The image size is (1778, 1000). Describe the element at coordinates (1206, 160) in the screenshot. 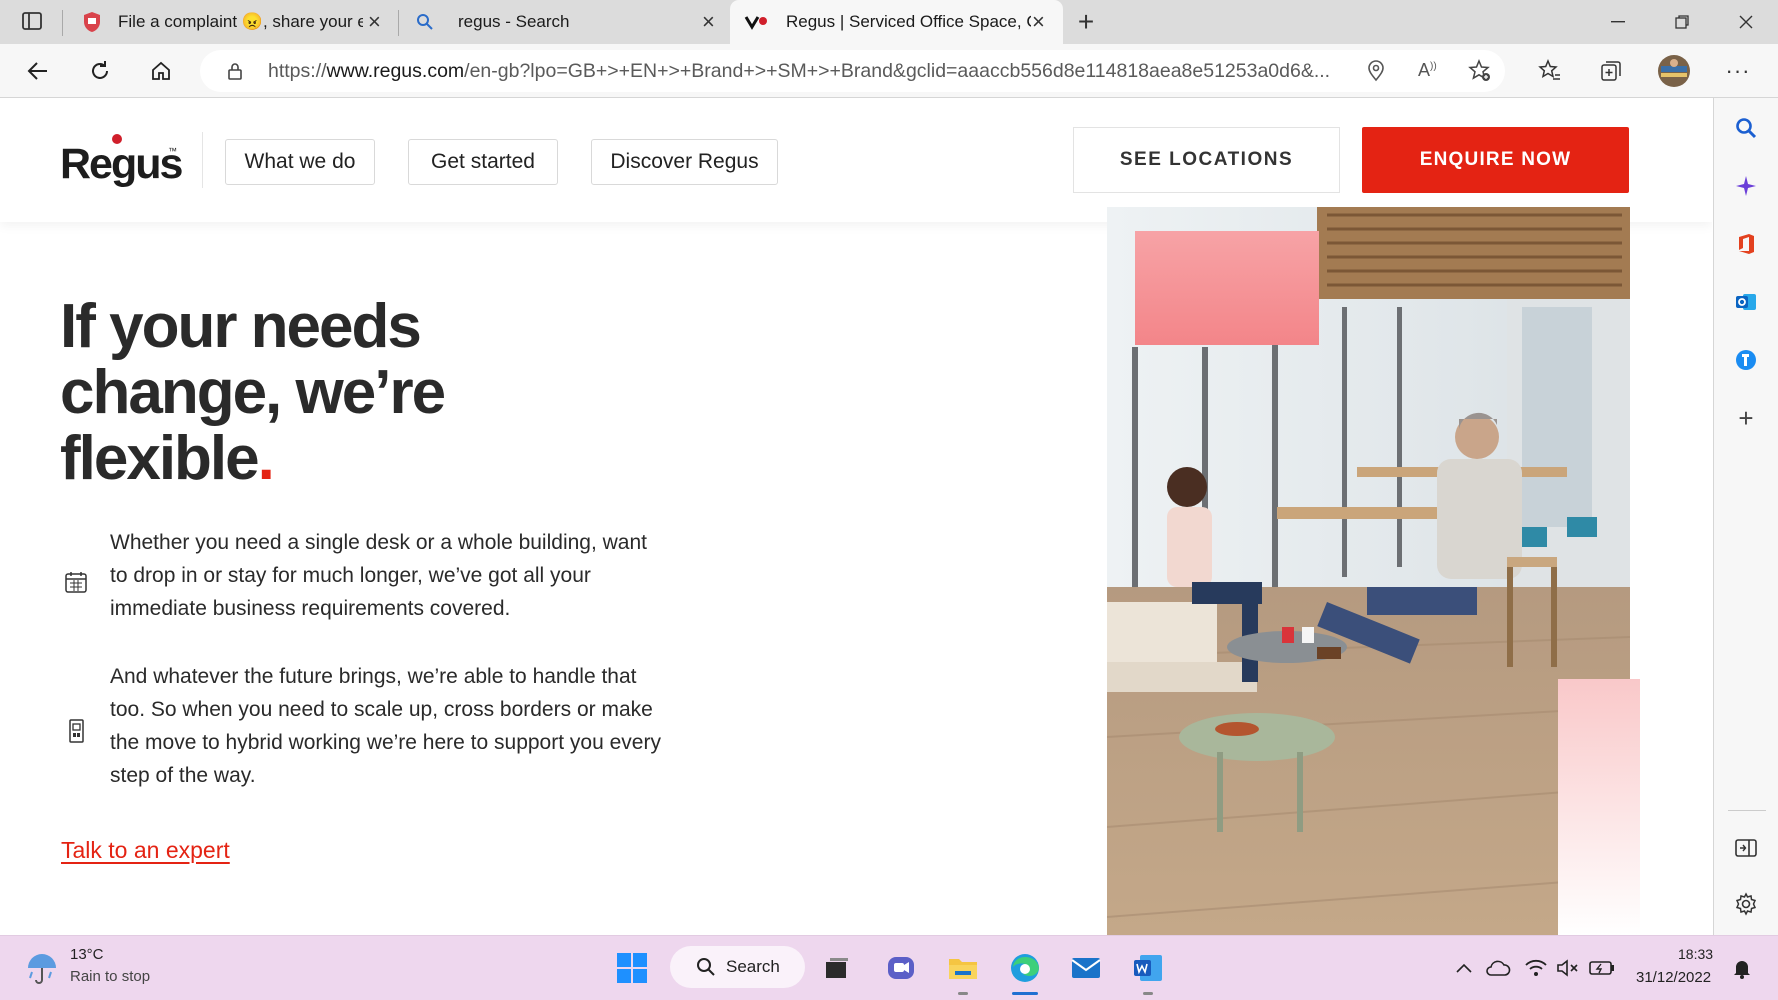

I see `see-locations-button: SEE LOCATIONS` at that location.